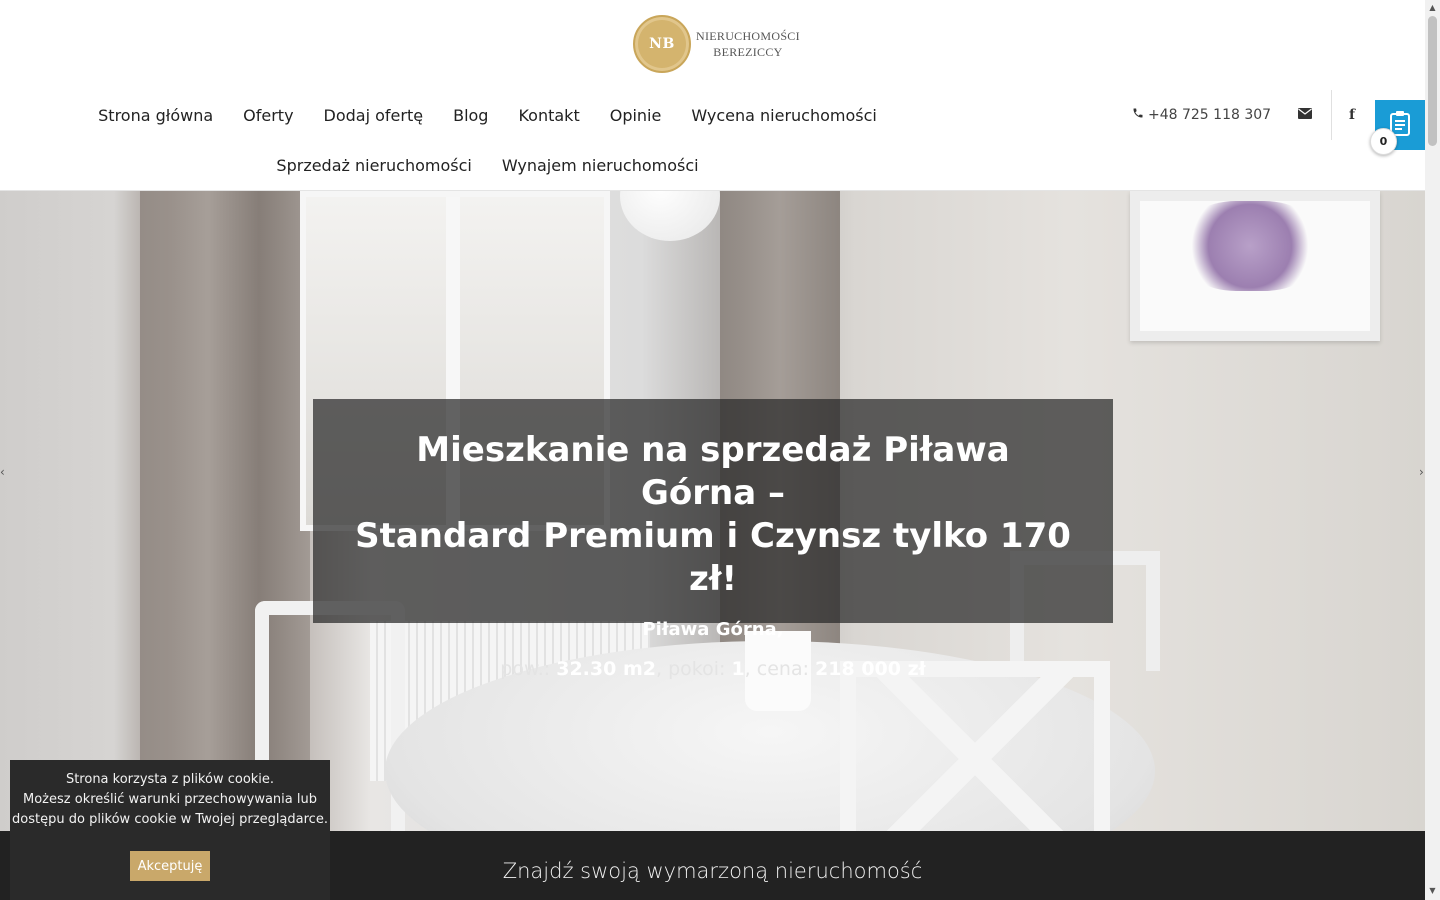 This screenshot has height=900, width=1440. What do you see at coordinates (670, 216) in the screenshot?
I see `hero-photo-lamp` at bounding box center [670, 216].